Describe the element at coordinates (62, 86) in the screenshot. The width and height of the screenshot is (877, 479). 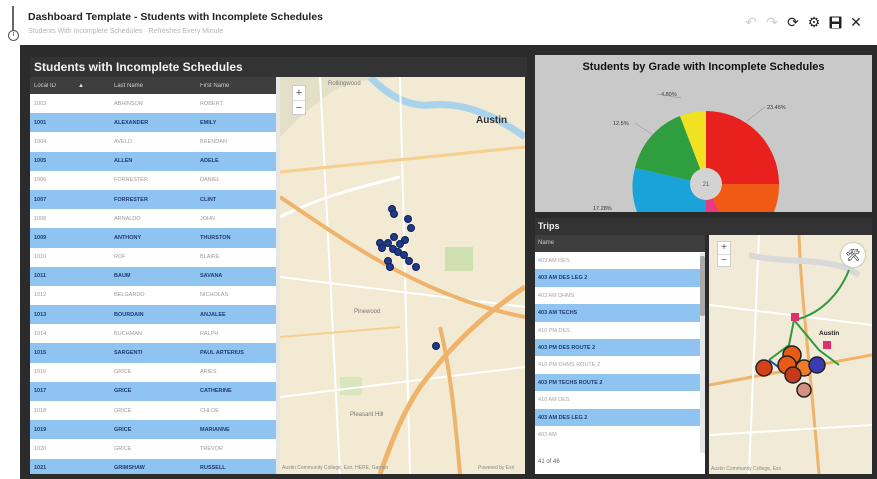
I see `column-header-local-id: Local ID ▲` at that location.